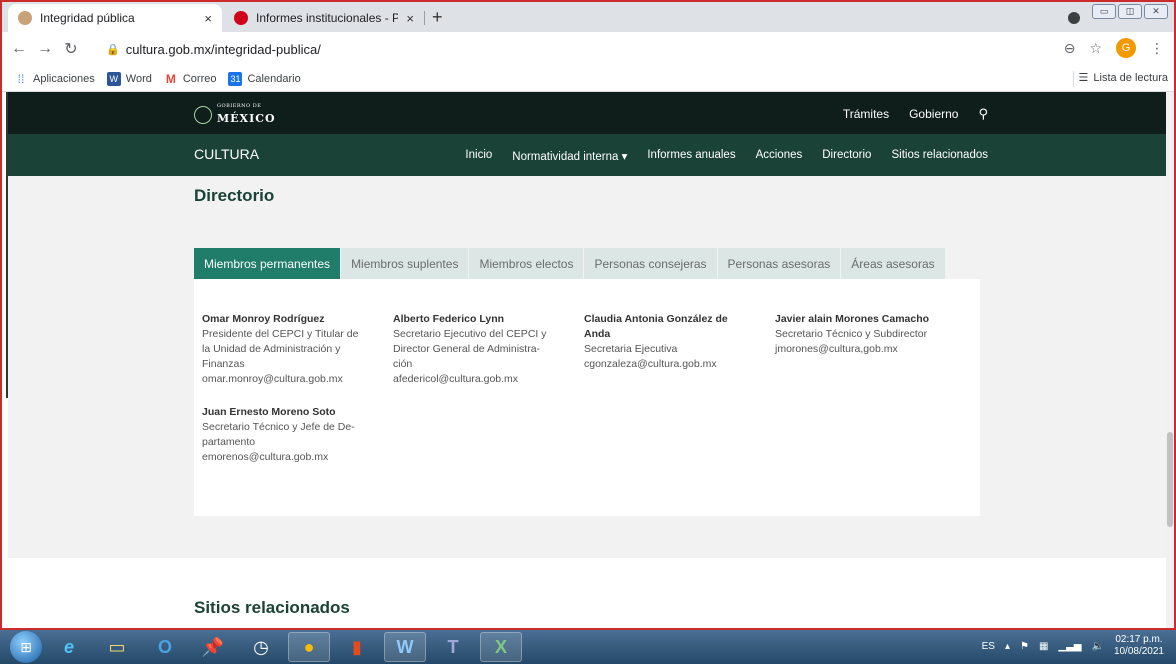 The width and height of the screenshot is (1176, 664). What do you see at coordinates (69, 647) in the screenshot?
I see `ie-icon: e` at bounding box center [69, 647].